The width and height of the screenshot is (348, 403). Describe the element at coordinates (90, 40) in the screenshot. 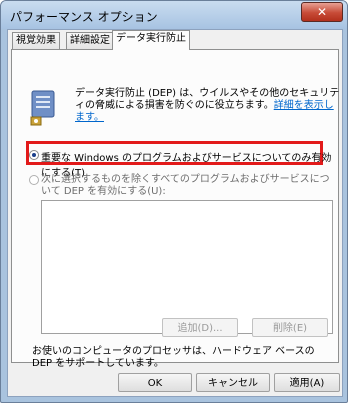

I see `tab-advanced: 詳細設定` at that location.